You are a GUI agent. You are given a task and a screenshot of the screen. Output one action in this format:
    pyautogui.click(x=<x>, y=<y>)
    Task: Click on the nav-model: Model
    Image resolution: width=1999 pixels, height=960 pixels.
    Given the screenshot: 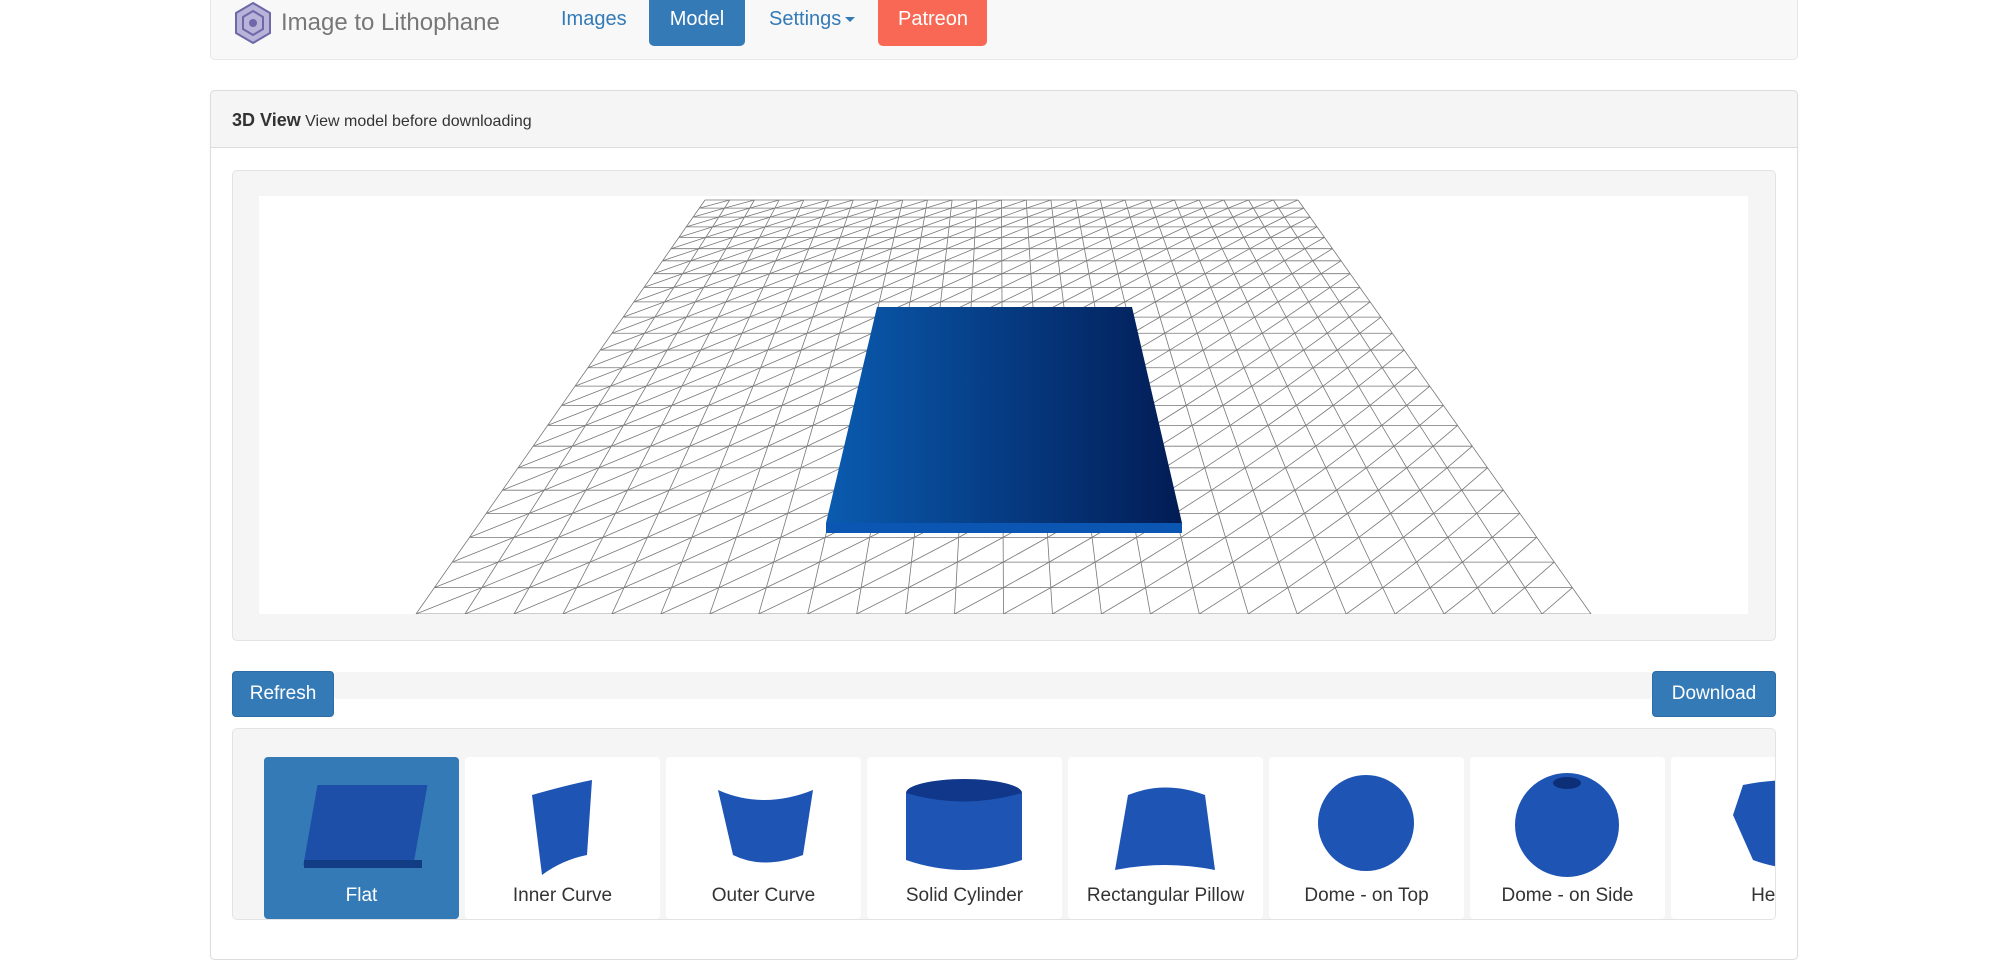 What is the action you would take?
    pyautogui.click(x=697, y=23)
    